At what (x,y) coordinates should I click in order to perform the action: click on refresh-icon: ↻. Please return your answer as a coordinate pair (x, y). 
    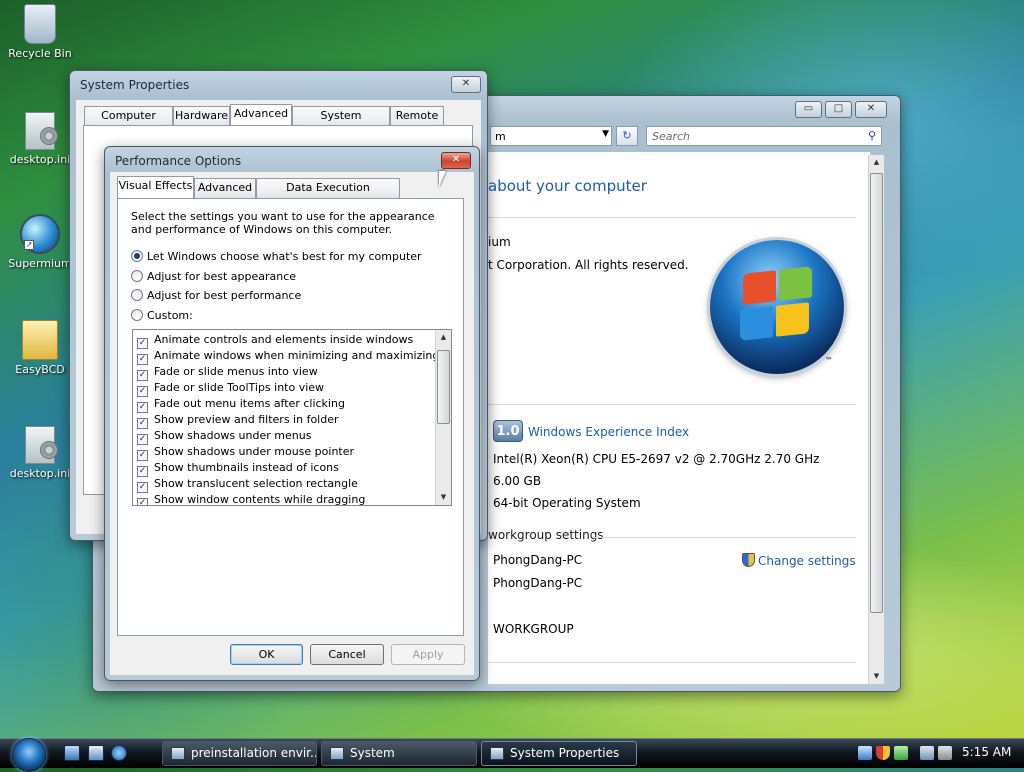
    Looking at the image, I should click on (627, 136).